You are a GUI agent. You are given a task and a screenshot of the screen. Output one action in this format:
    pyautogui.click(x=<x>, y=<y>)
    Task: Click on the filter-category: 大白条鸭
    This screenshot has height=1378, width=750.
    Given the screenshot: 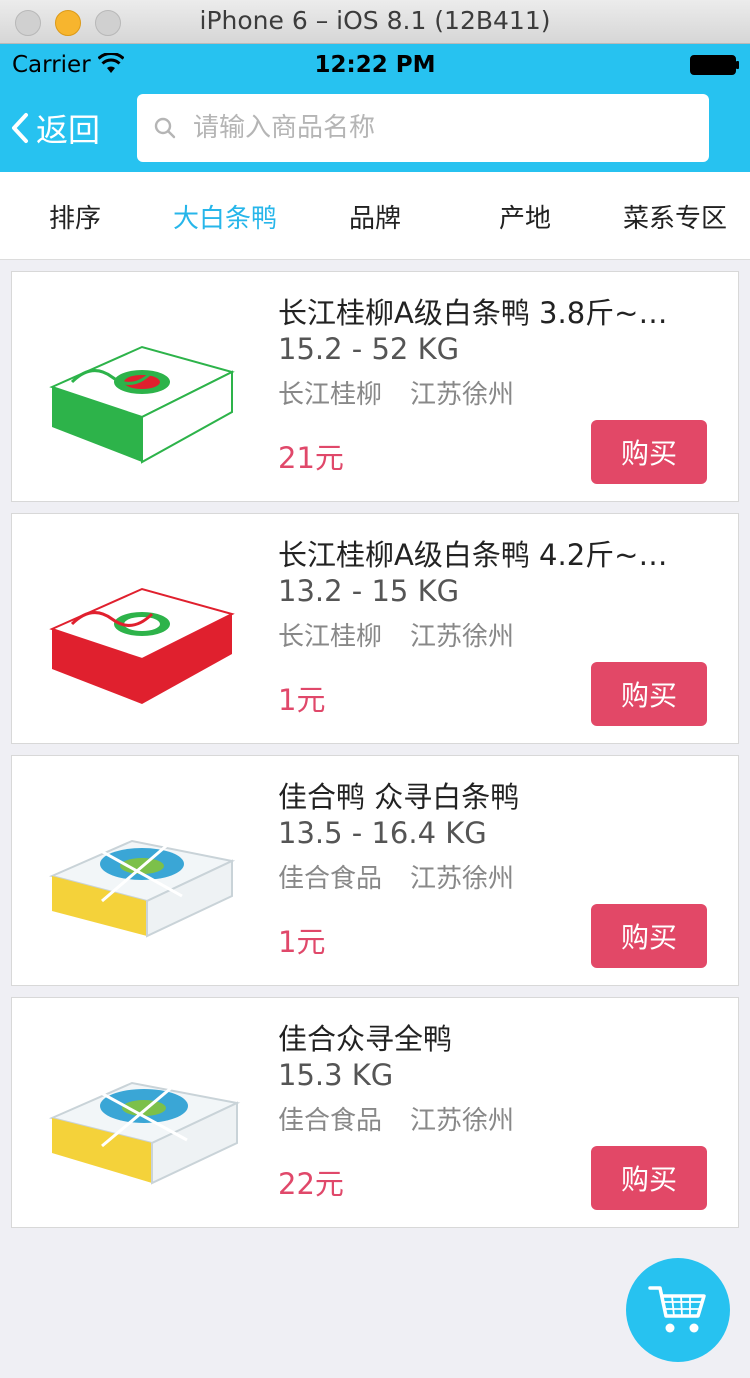 What is the action you would take?
    pyautogui.click(x=225, y=216)
    